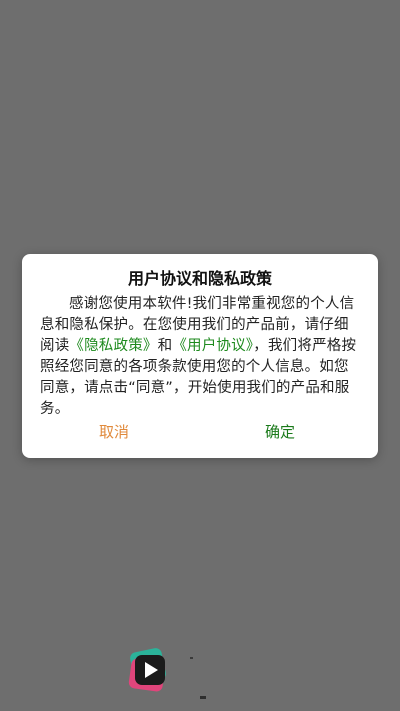  I want to click on user-agreement-link: 《用户协议》, so click(212, 346).